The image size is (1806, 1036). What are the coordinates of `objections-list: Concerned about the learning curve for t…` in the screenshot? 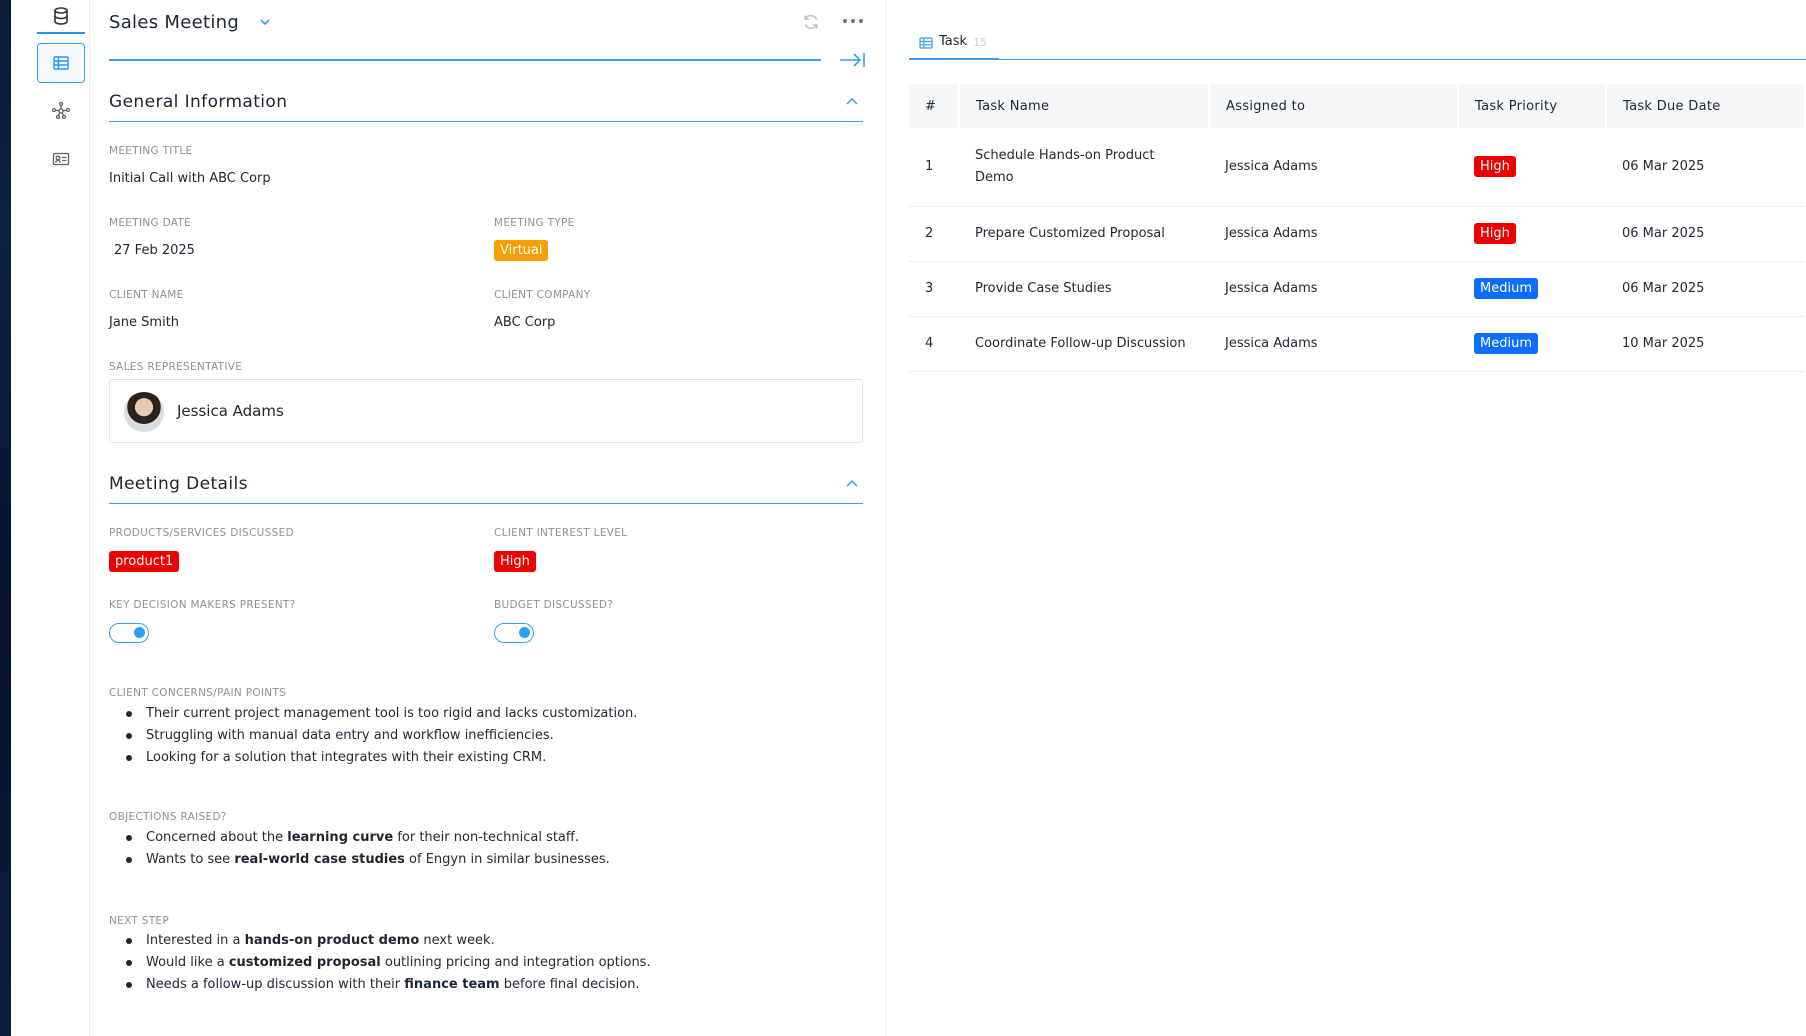 It's located at (368, 849).